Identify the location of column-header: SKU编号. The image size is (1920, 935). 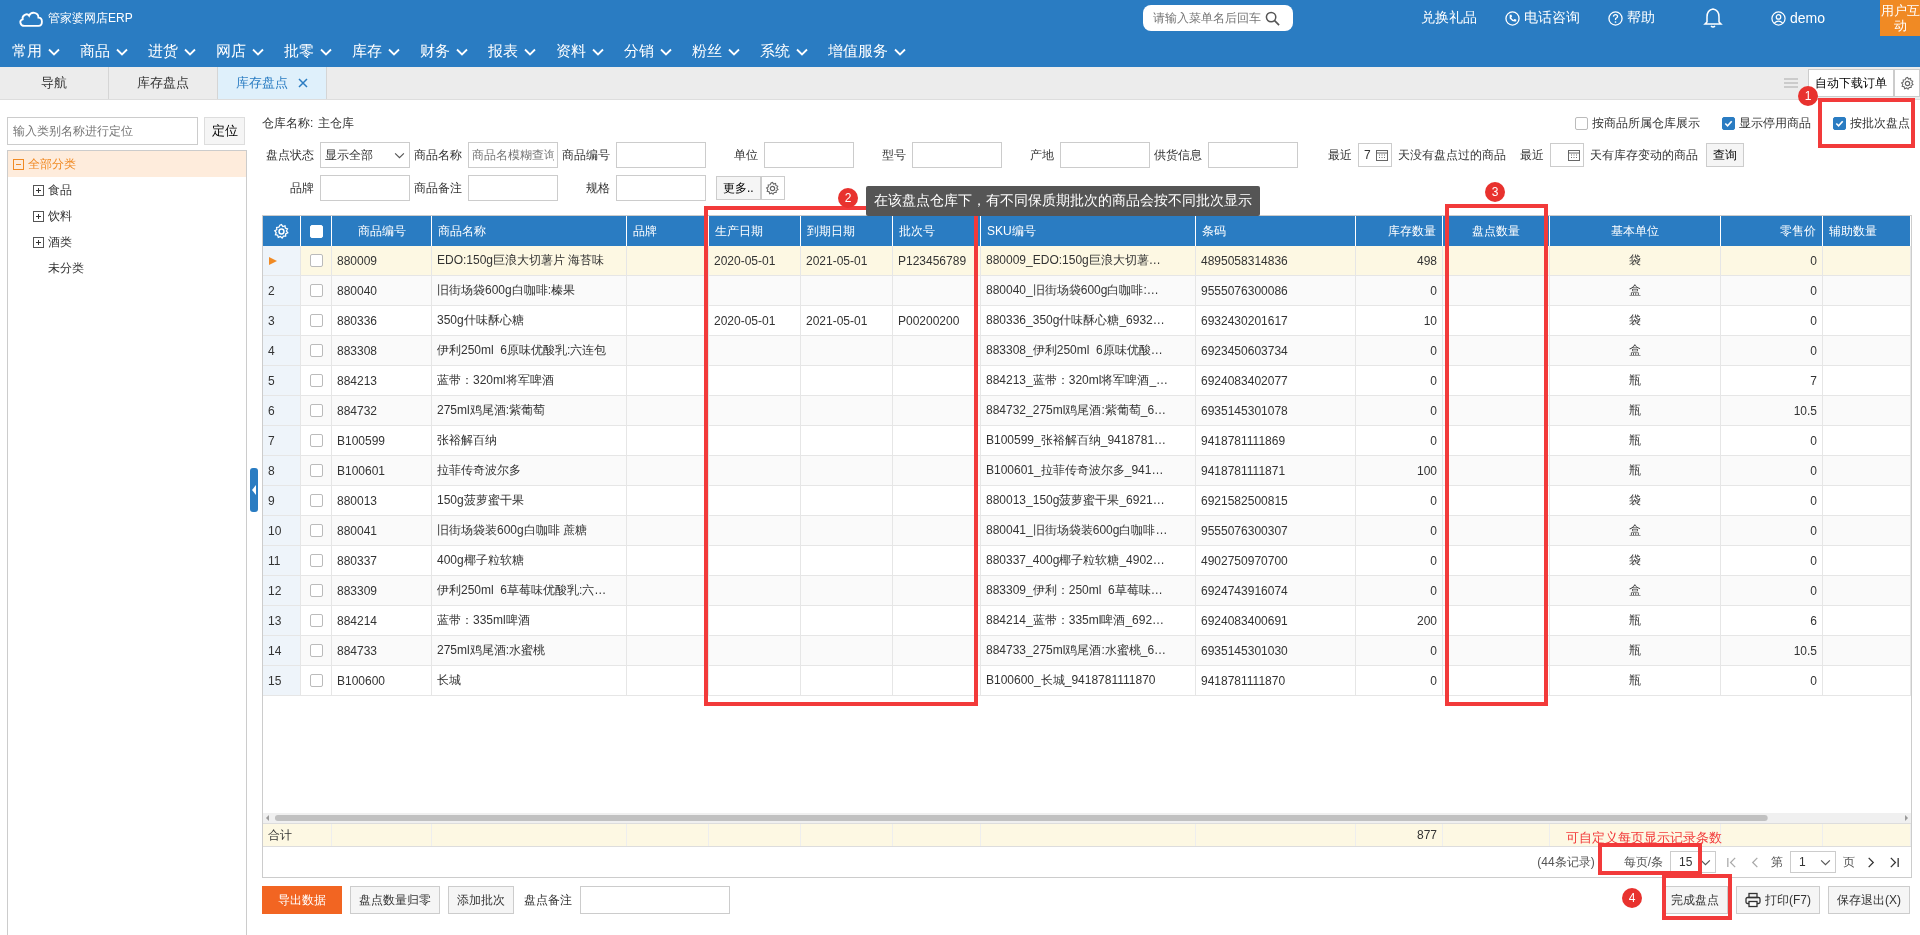
(1011, 231).